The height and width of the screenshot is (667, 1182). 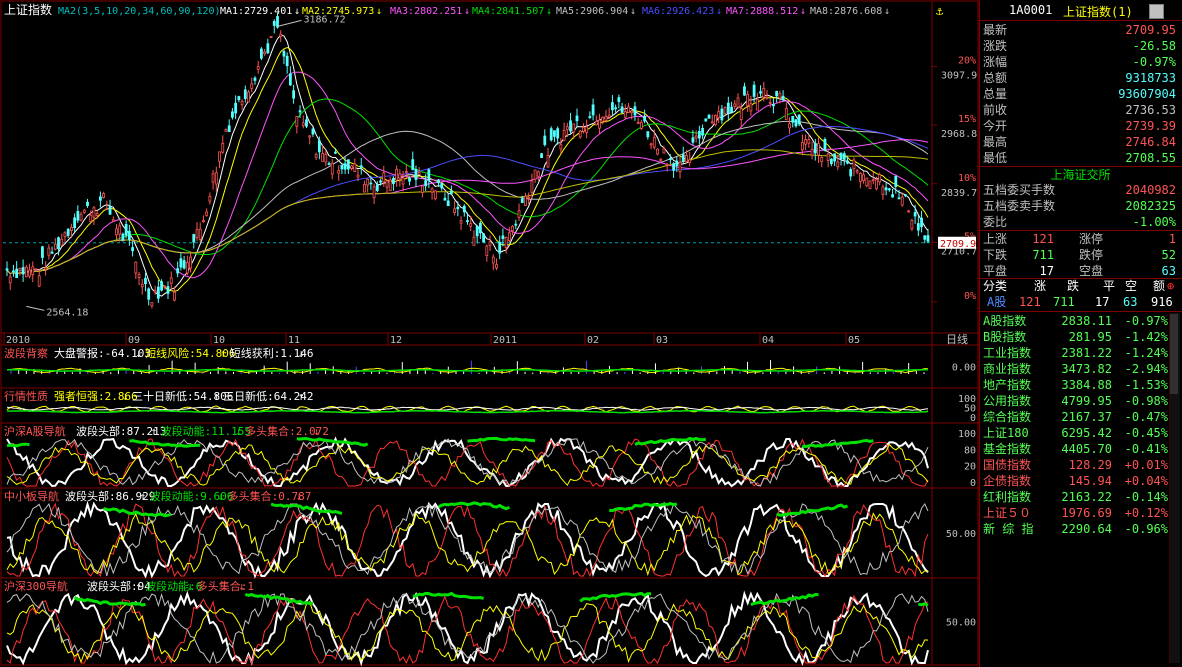 What do you see at coordinates (508, 11) in the screenshot?
I see `ma-value-label: MA4:2841.507` at bounding box center [508, 11].